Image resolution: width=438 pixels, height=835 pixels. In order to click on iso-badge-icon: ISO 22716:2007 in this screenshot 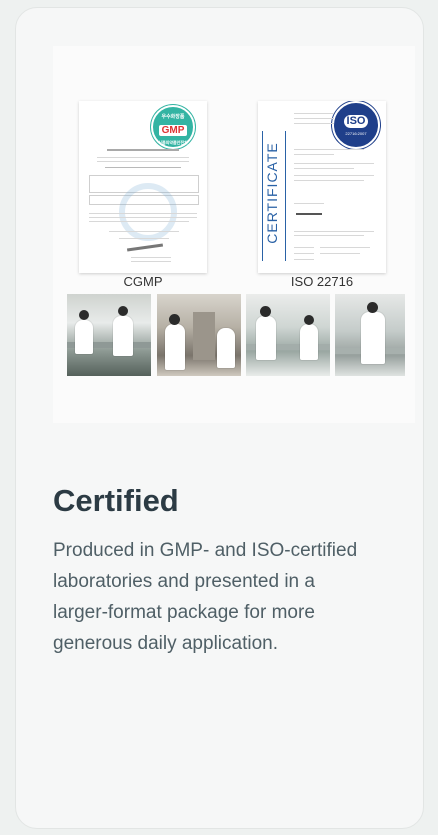, I will do `click(356, 125)`.